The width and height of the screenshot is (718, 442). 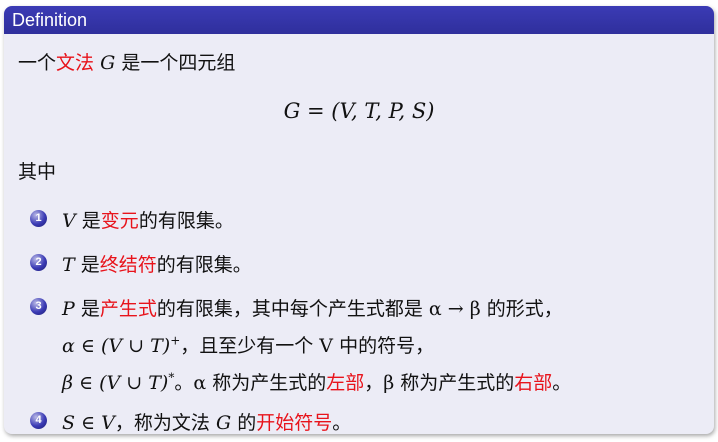 What do you see at coordinates (37, 172) in the screenshot?
I see `where-label: 其中` at bounding box center [37, 172].